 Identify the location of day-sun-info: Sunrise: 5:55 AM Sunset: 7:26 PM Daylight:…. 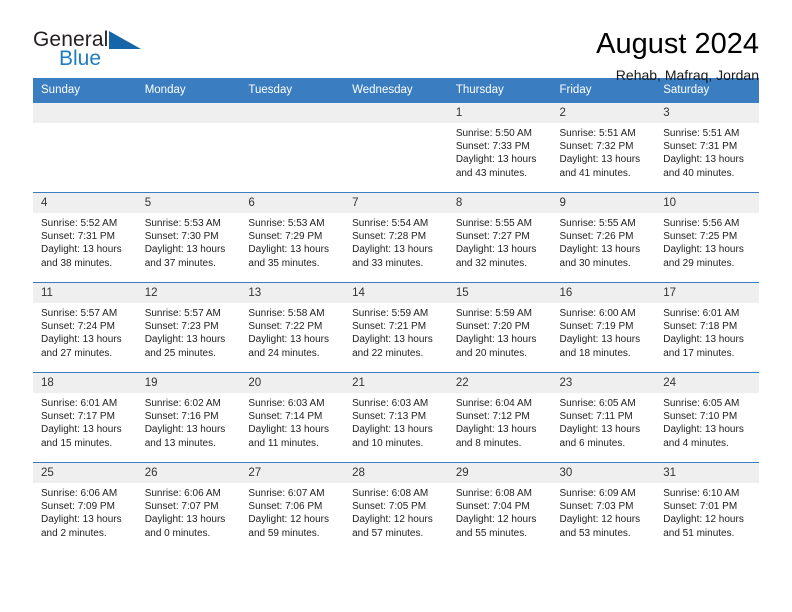
(604, 241).